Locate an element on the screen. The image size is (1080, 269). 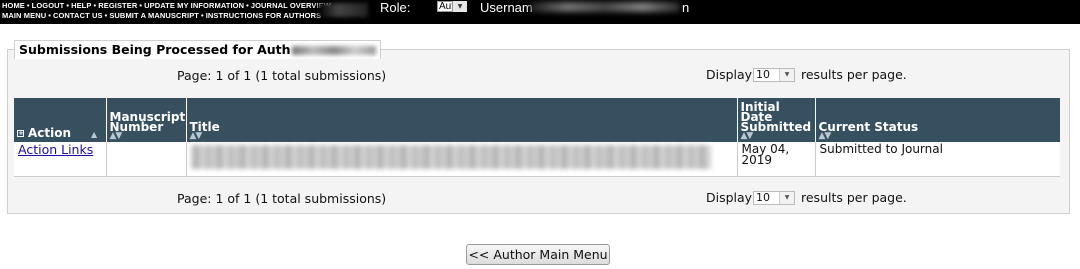
results-per-page-label-top: results per page. is located at coordinates (854, 74).